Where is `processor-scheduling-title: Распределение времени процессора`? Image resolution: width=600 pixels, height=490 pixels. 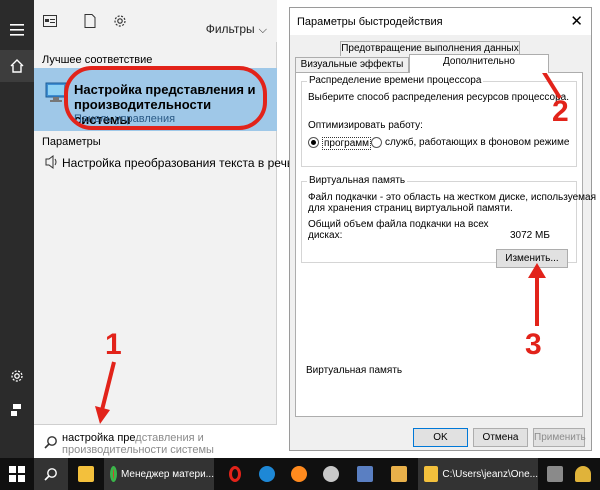
processor-scheduling-title: Распределение времени процессора is located at coordinates (395, 80).